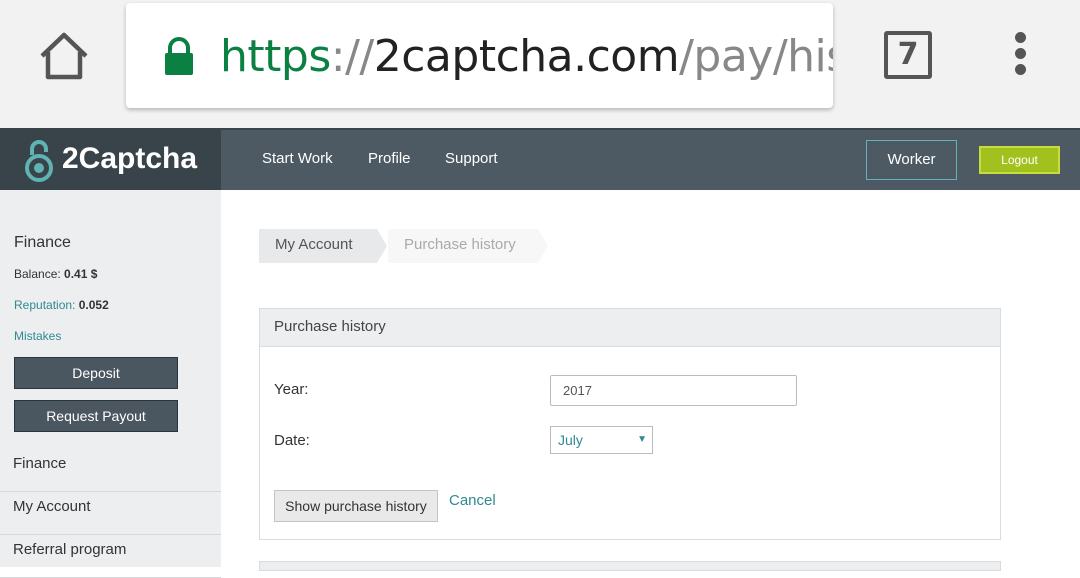  I want to click on brand-name: 2Captcha, so click(130, 158).